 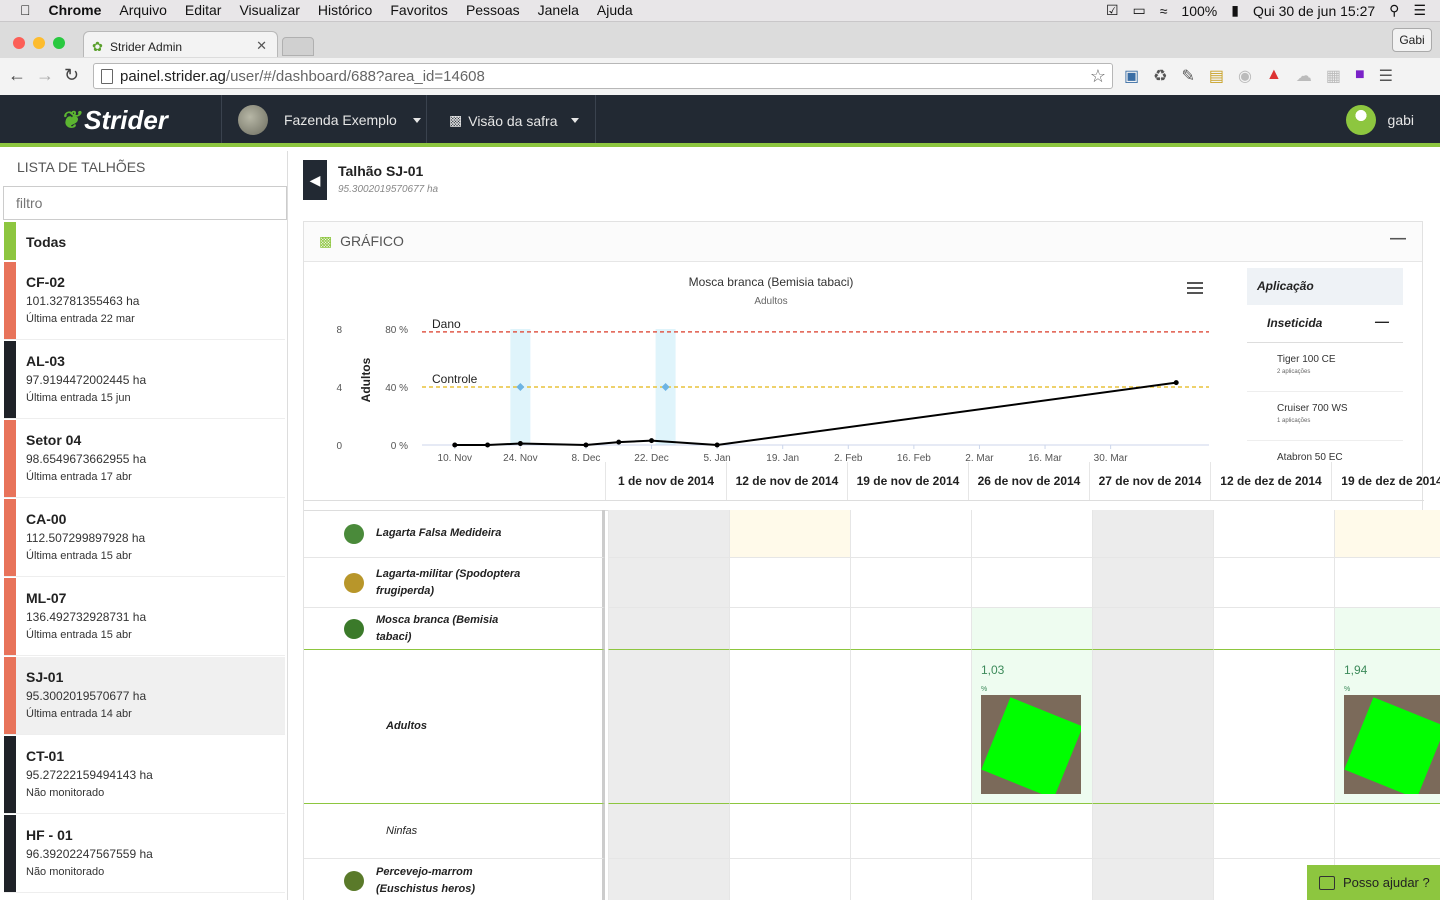 What do you see at coordinates (1379, 120) in the screenshot?
I see `user-menu: gabi` at bounding box center [1379, 120].